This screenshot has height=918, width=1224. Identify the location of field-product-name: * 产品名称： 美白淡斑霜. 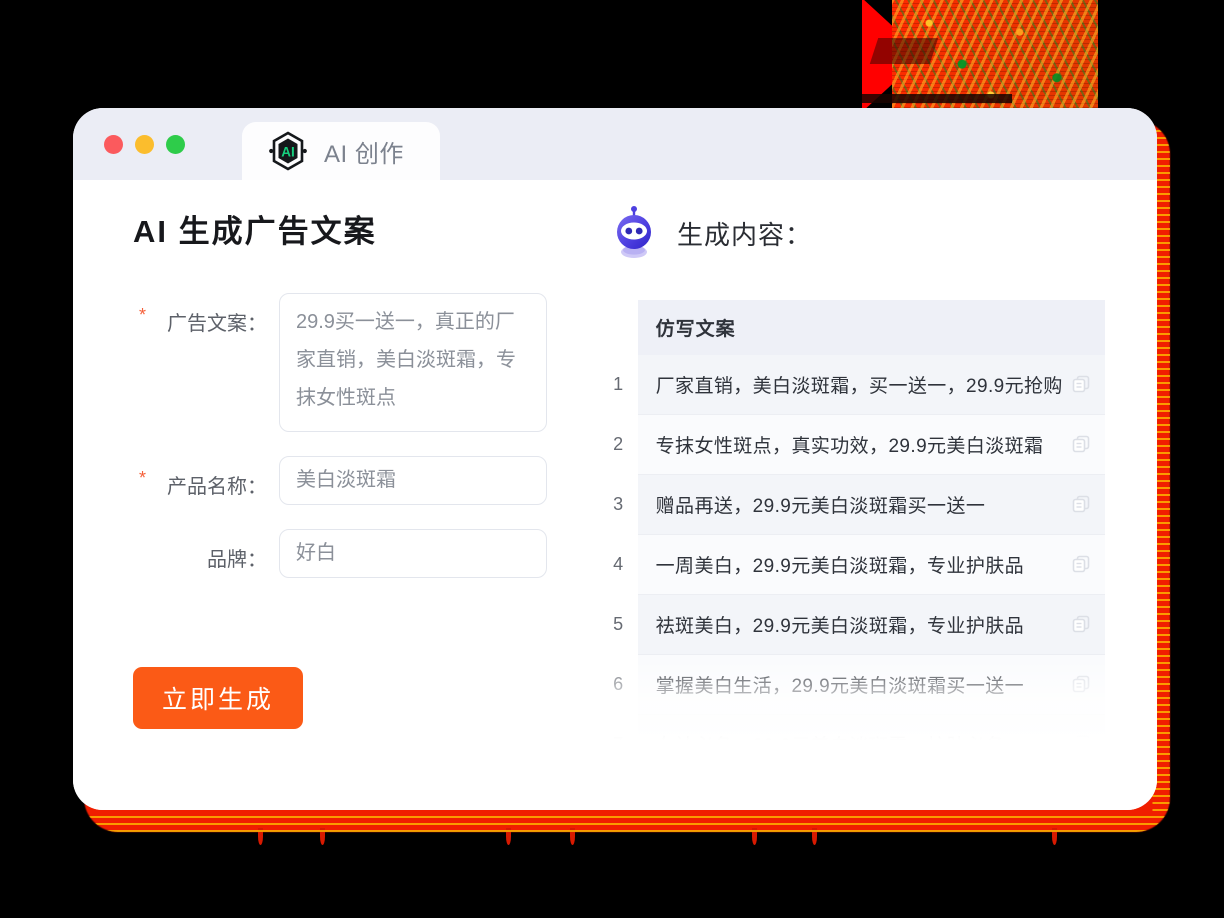
(353, 480).